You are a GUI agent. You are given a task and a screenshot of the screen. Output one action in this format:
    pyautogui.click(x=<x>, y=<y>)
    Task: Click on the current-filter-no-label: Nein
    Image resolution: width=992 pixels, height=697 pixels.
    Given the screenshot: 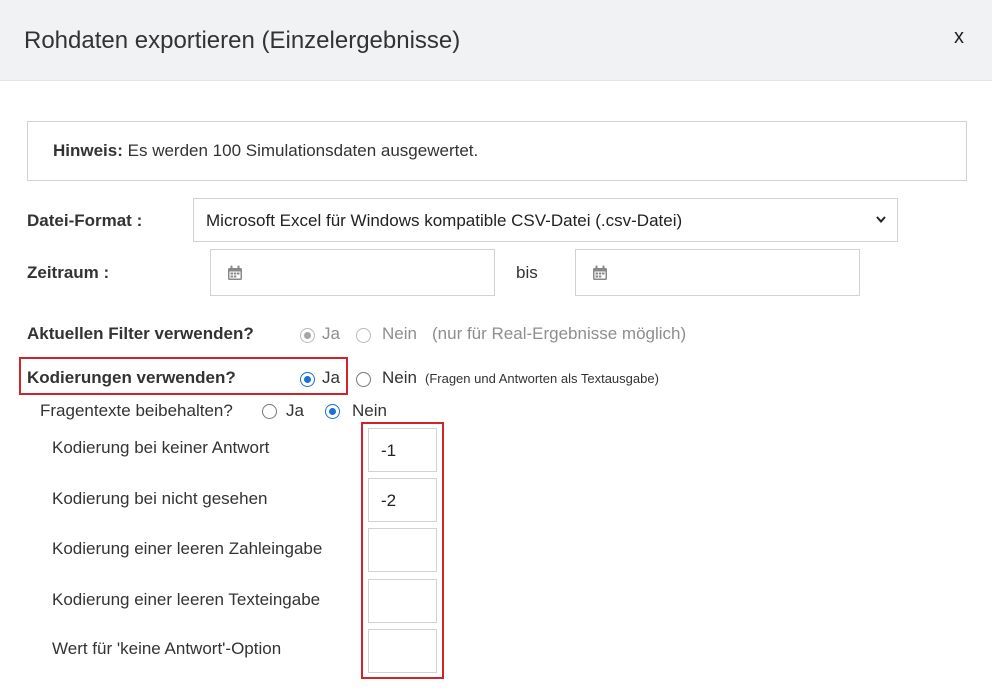 What is the action you would take?
    pyautogui.click(x=399, y=333)
    